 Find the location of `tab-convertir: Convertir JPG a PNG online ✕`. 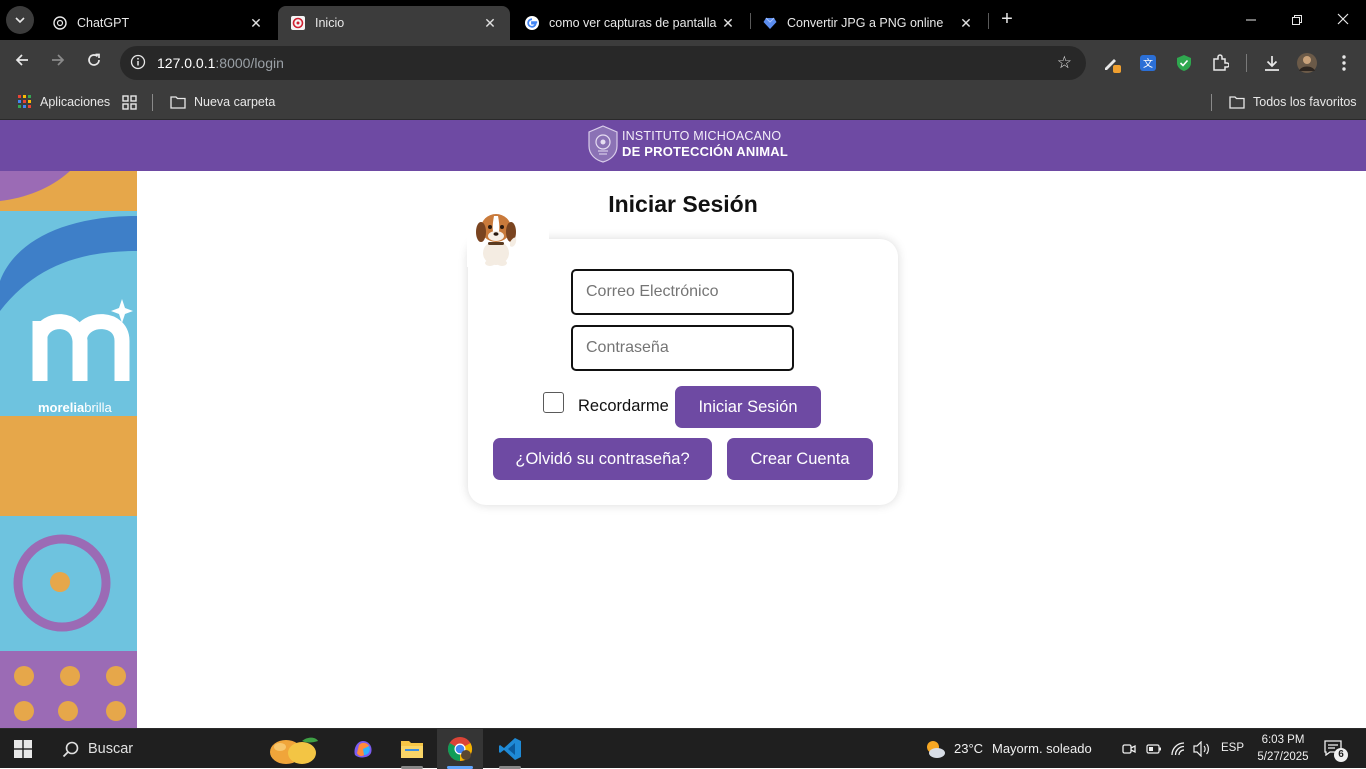

tab-convertir: Convertir JPG a PNG online ✕ is located at coordinates (868, 23).